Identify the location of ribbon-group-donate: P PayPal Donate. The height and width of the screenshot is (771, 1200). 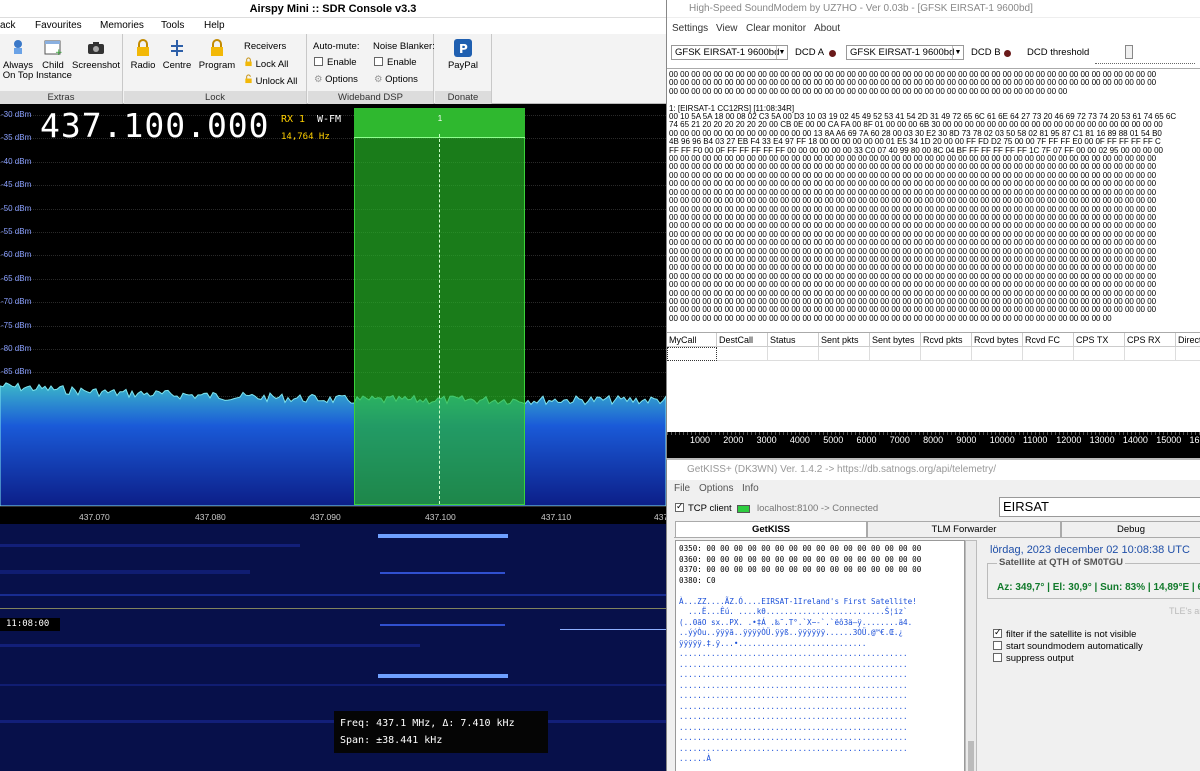
(463, 69).